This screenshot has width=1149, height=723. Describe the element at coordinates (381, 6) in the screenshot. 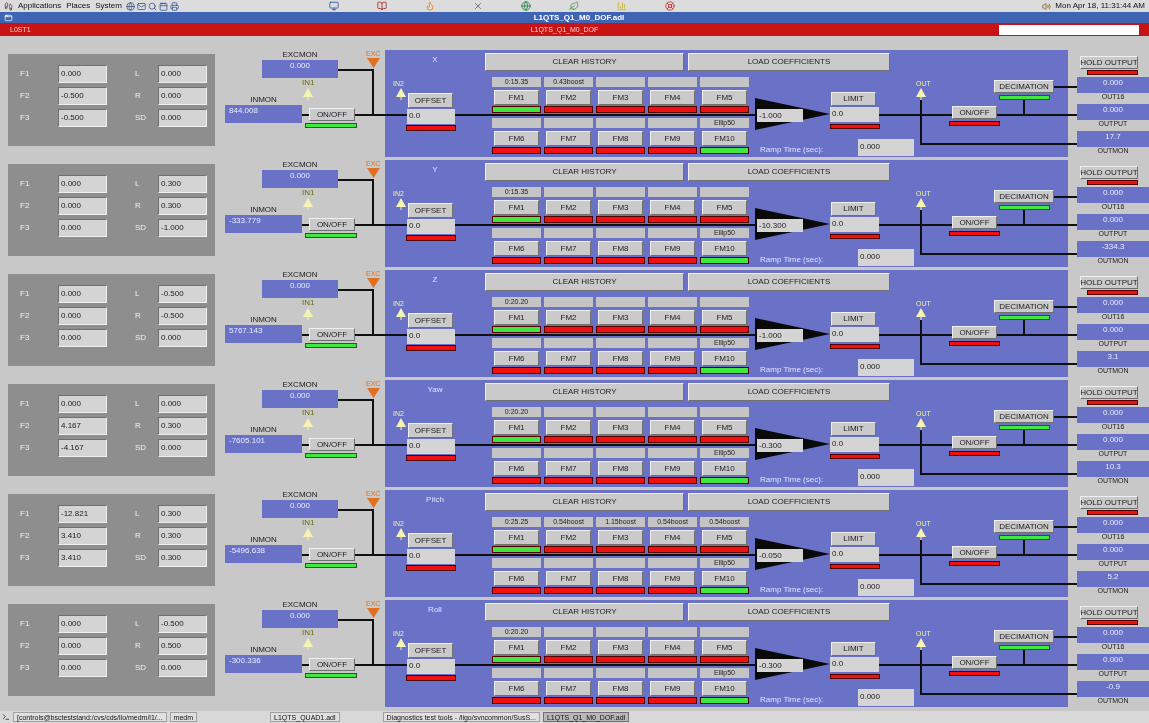

I see `book-icon` at that location.